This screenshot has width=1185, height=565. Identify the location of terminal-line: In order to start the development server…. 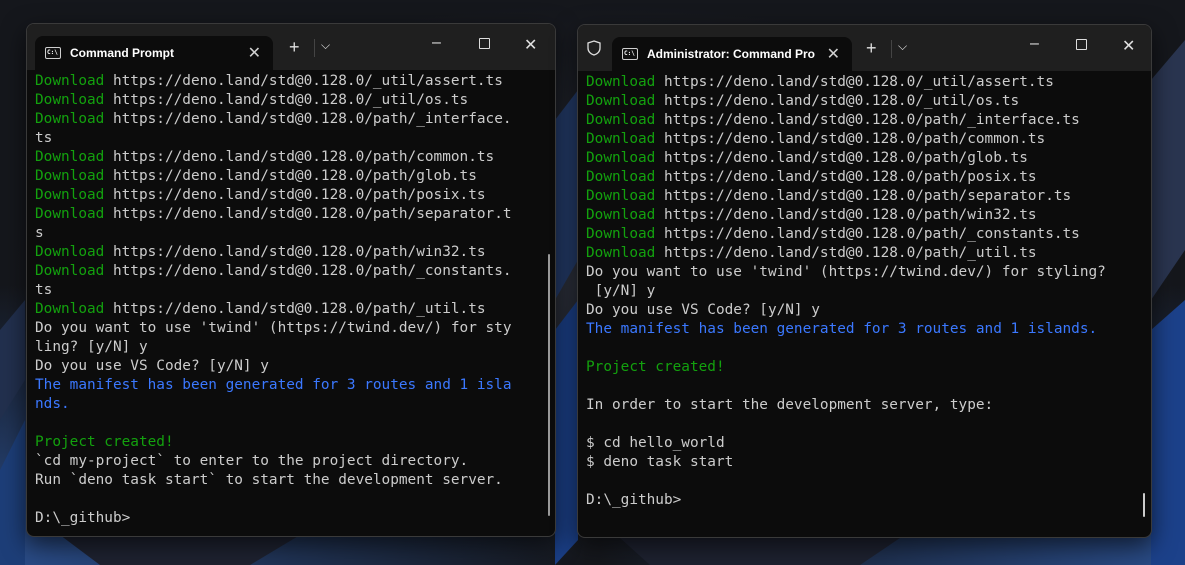
(846, 405).